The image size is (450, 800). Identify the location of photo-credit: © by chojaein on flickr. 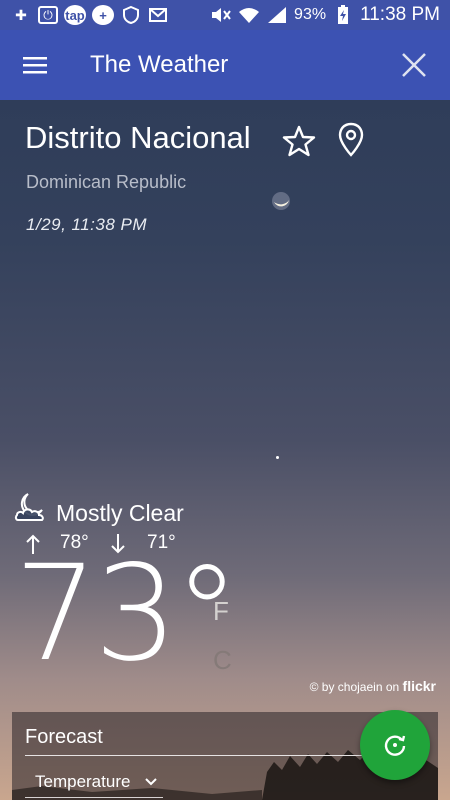
(373, 686).